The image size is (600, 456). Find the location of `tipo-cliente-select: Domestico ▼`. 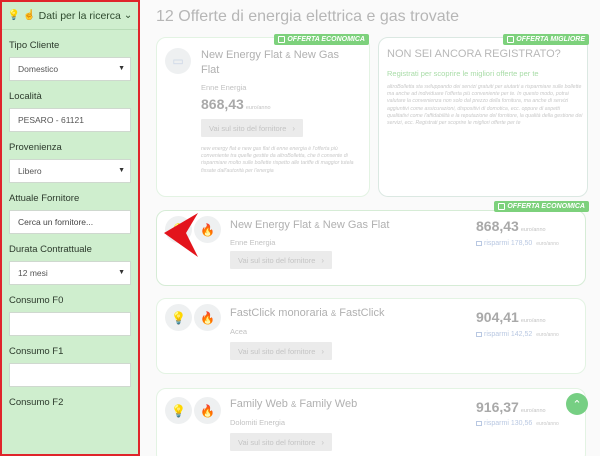

tipo-cliente-select: Domestico ▼ is located at coordinates (70, 69).